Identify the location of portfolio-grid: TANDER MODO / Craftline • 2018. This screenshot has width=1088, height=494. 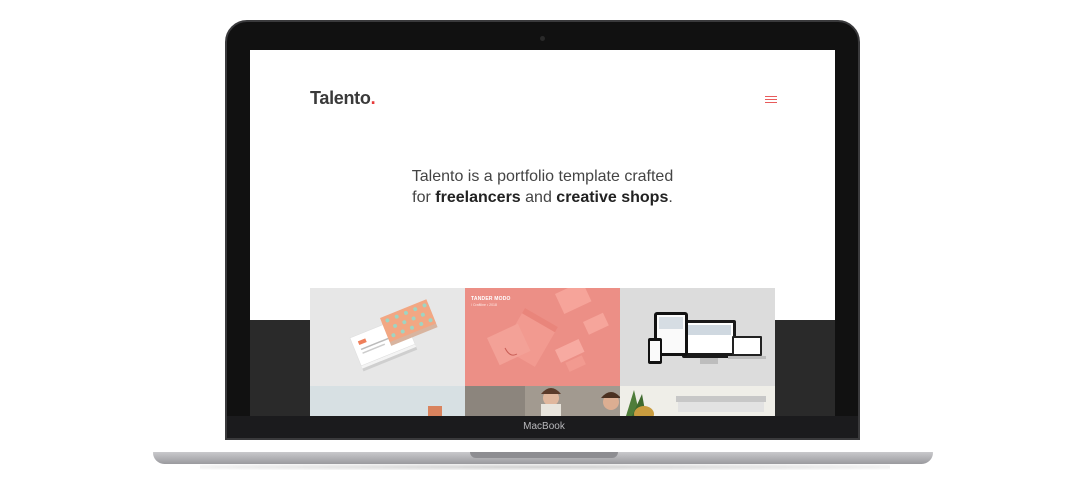
(542, 352).